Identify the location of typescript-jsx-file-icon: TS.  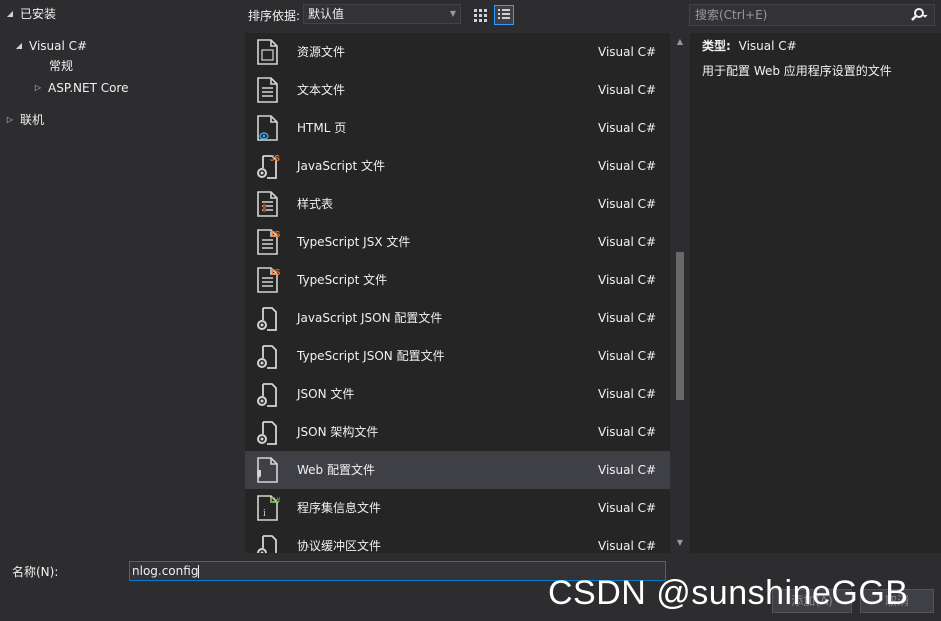
(269, 242).